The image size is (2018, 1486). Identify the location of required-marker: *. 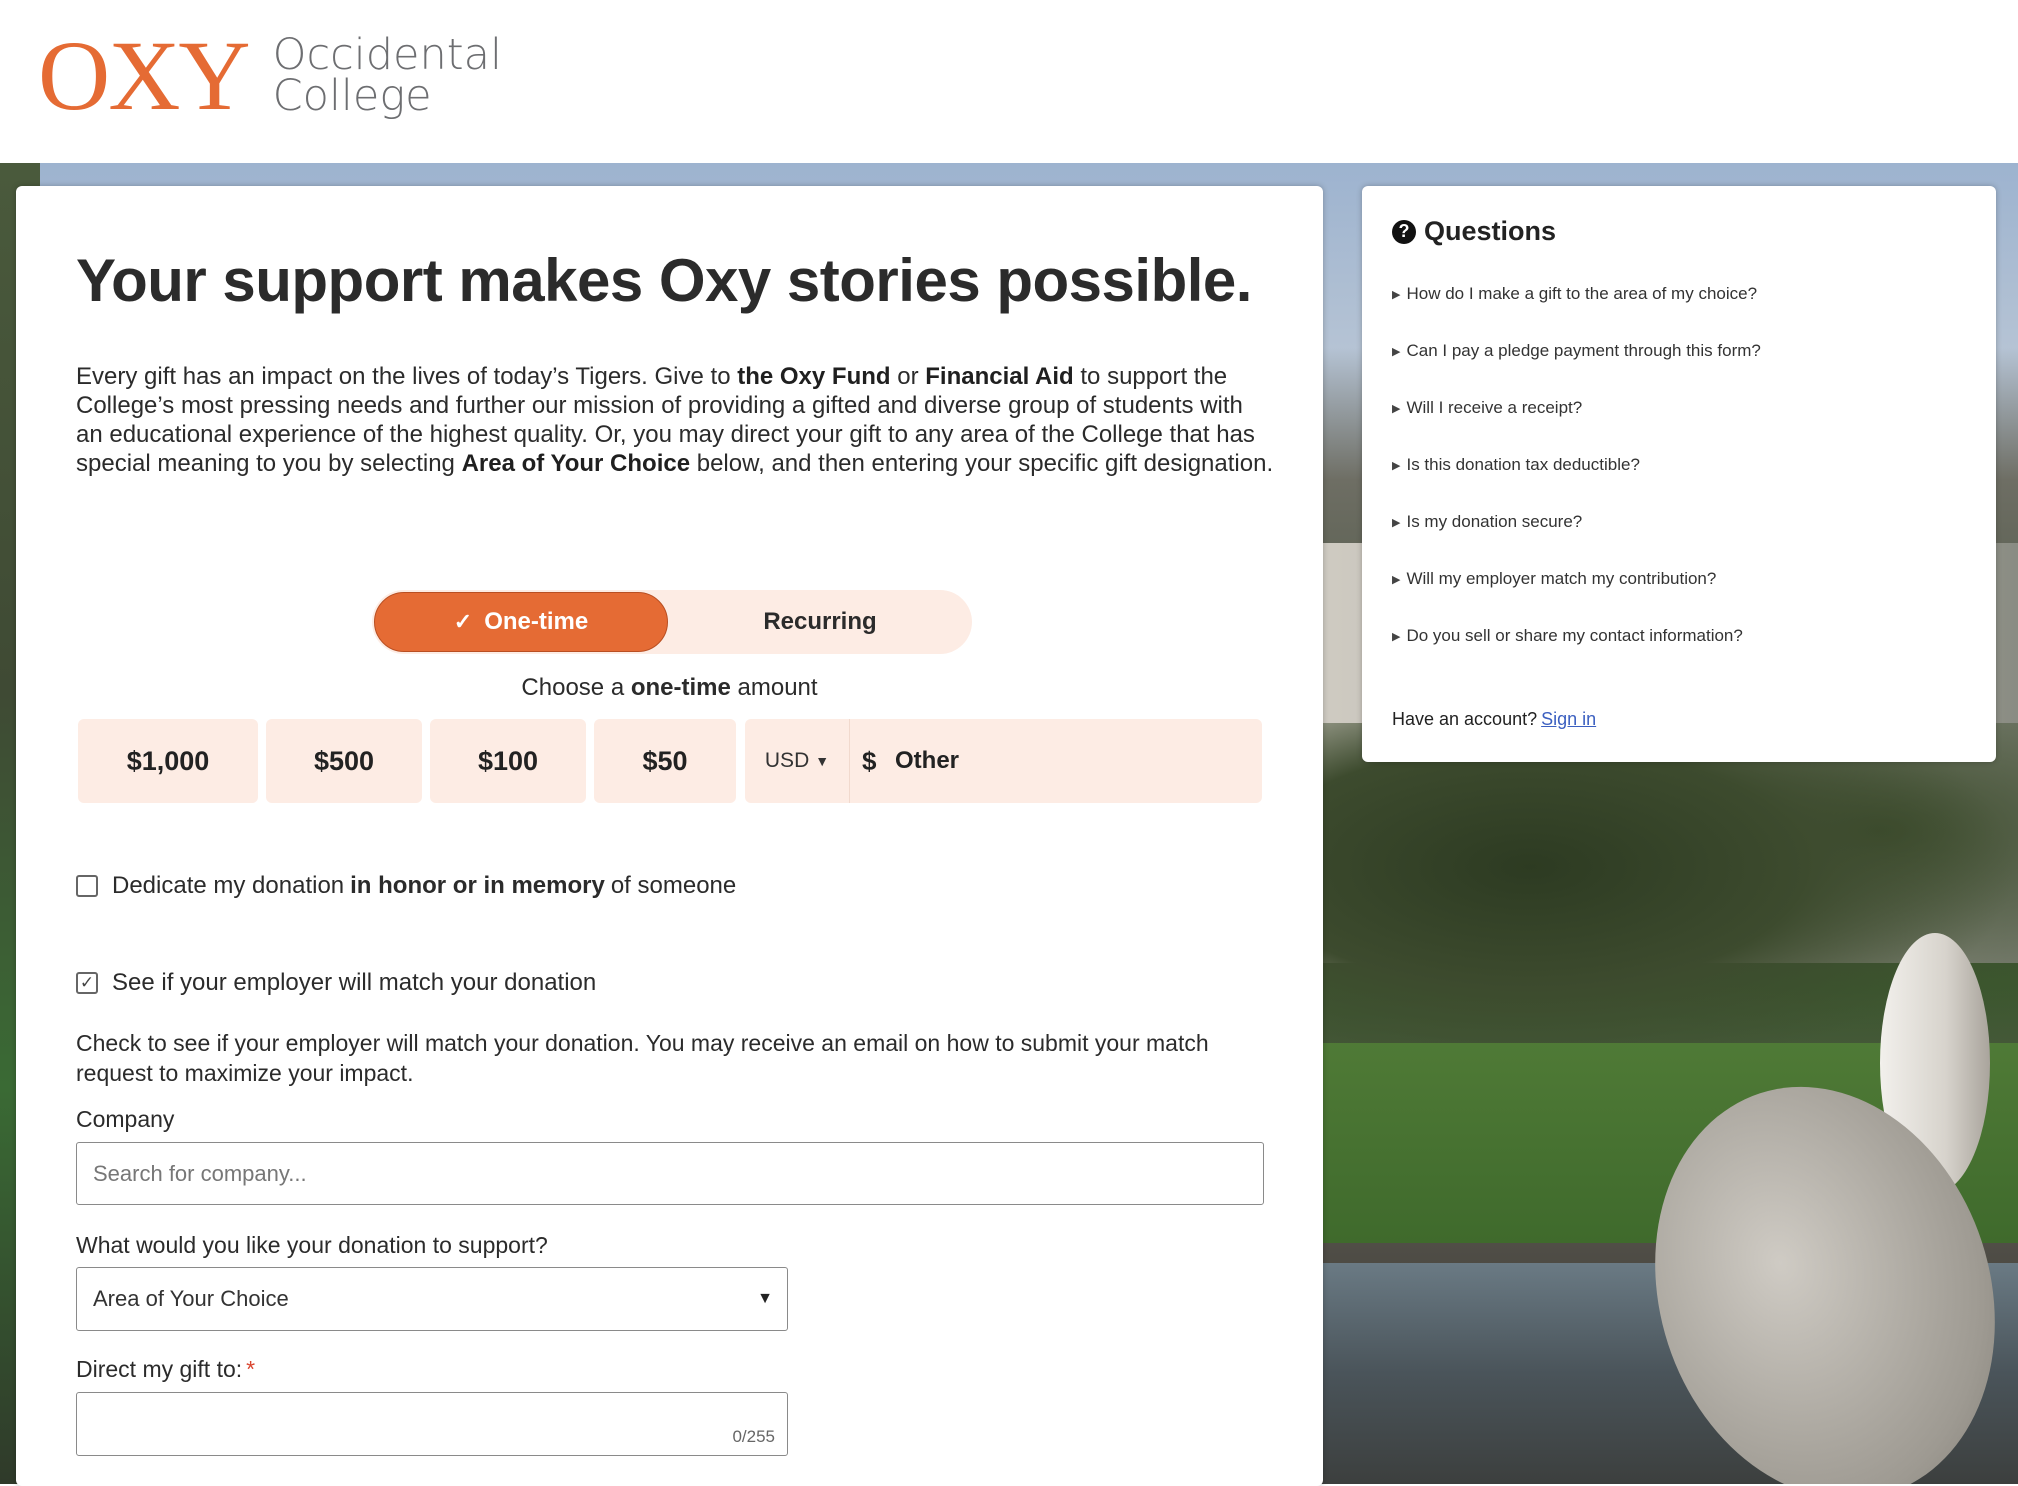
(251, 1369).